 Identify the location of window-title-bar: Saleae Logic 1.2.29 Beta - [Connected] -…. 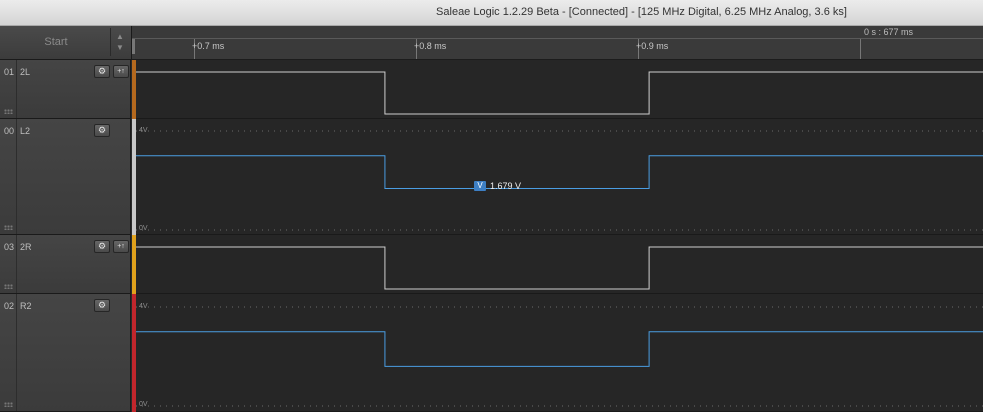
(491, 13).